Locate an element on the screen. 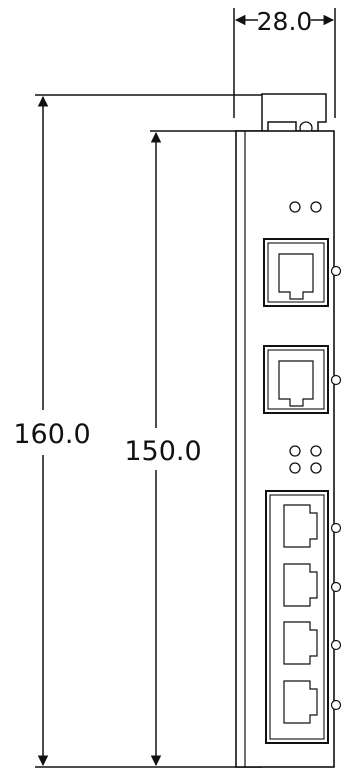 The height and width of the screenshot is (772, 350). din-rail-clip is located at coordinates (294, 114).